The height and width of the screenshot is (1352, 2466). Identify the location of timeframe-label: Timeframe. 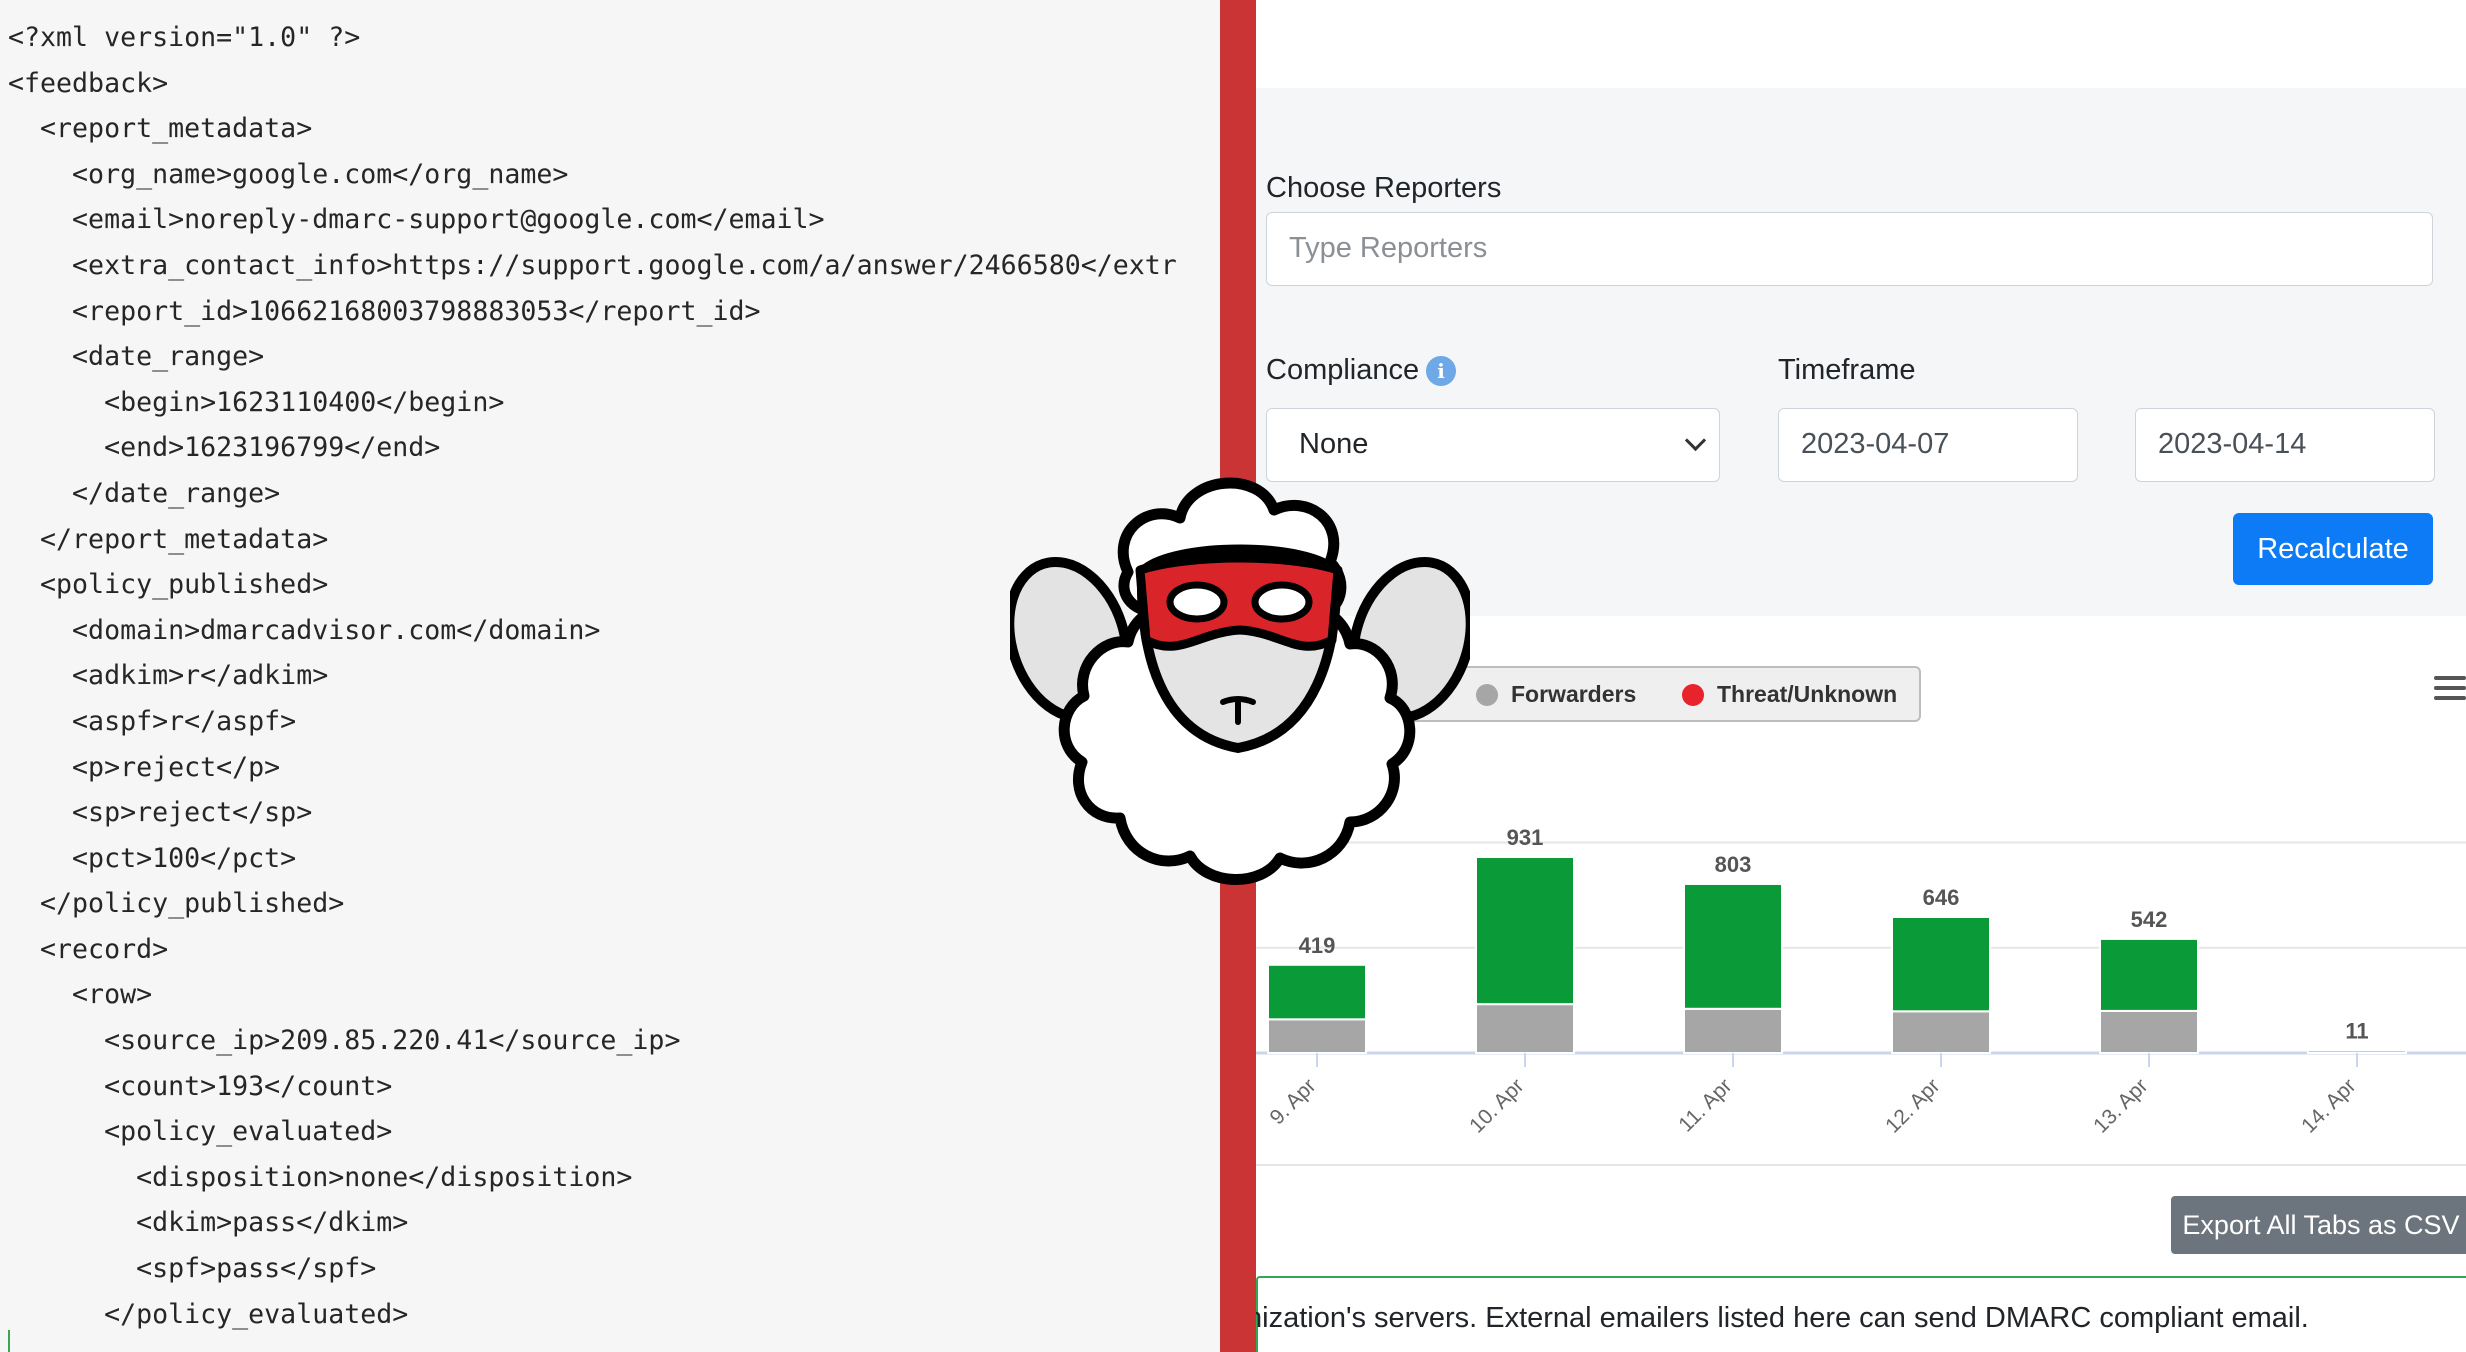
(1847, 370).